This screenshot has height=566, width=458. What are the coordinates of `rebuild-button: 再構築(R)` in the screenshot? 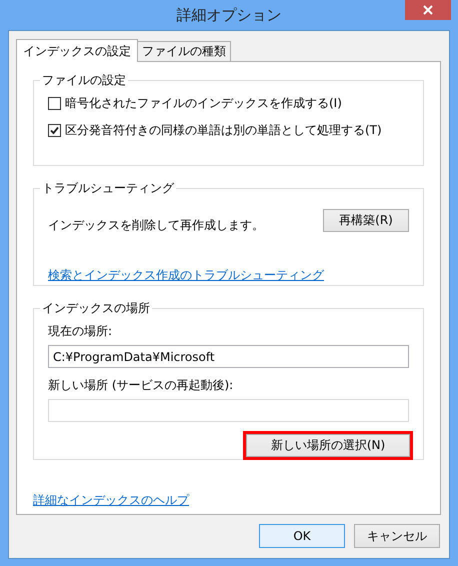 It's located at (366, 220).